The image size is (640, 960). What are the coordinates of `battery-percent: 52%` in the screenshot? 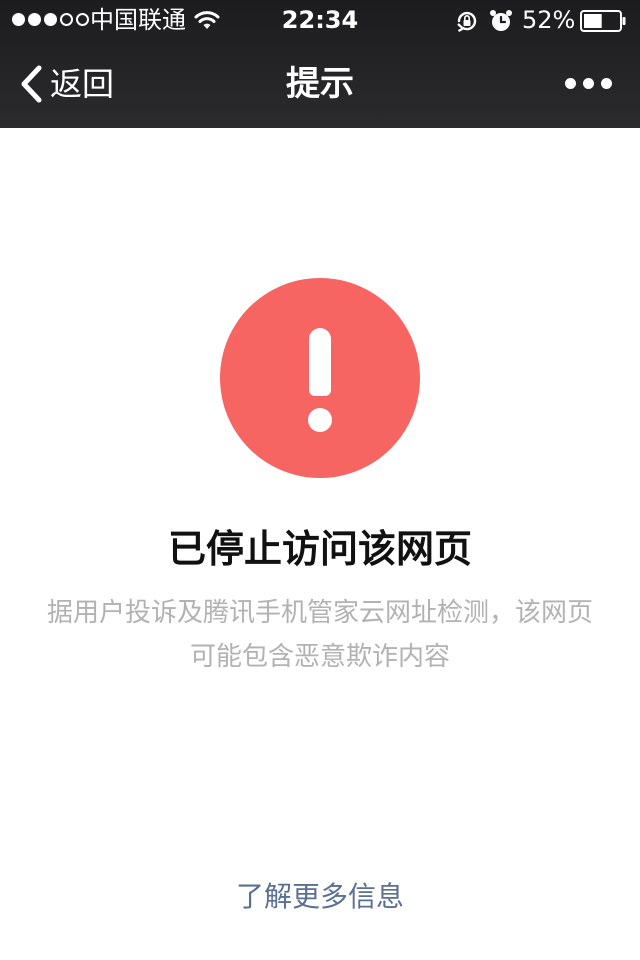 It's located at (549, 20).